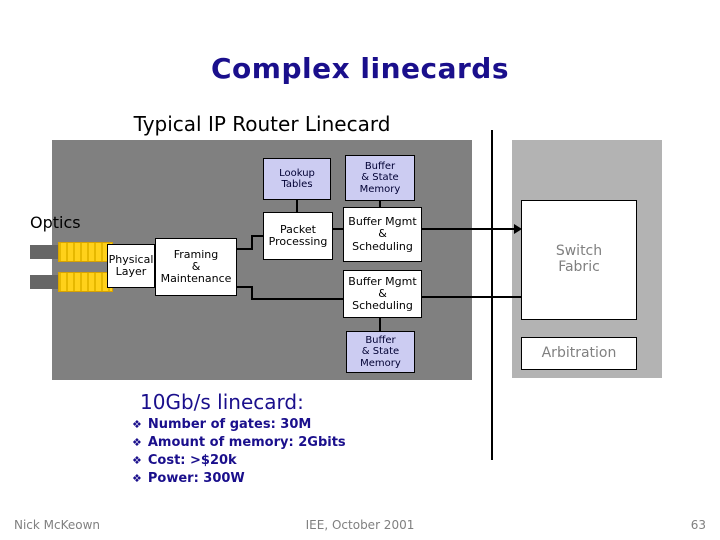 The width and height of the screenshot is (720, 540). What do you see at coordinates (360, 68) in the screenshot?
I see `page-title: Complex linecards` at bounding box center [360, 68].